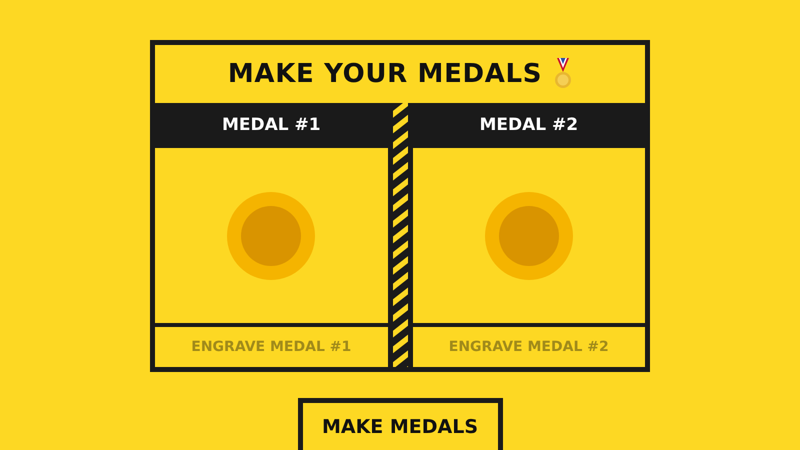 This screenshot has width=800, height=450. Describe the element at coordinates (271, 125) in the screenshot. I see `medal-header: MEDAL #1` at that location.